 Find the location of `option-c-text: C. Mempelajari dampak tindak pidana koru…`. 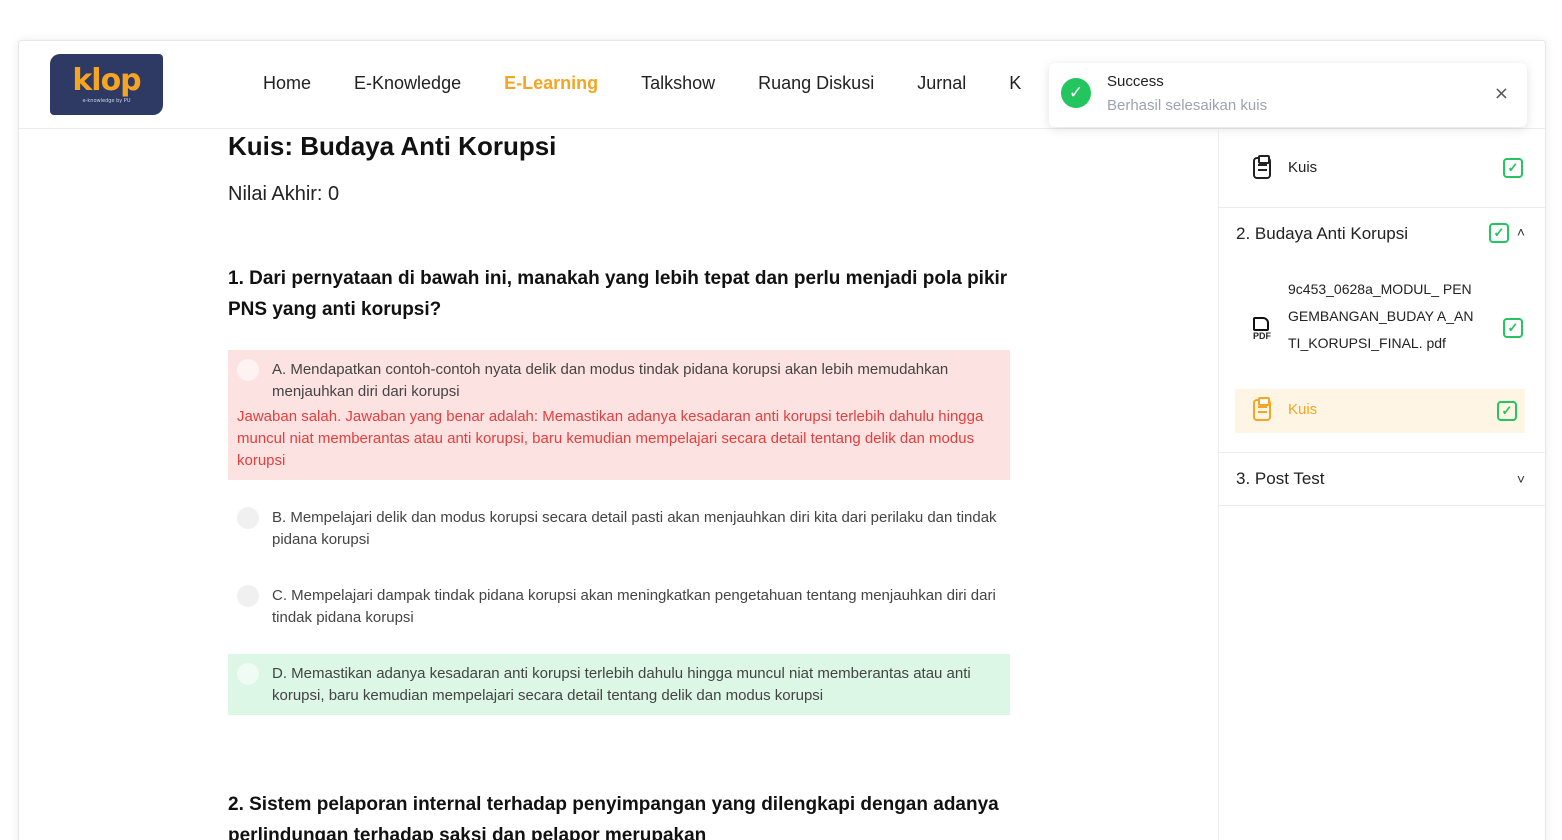

option-c-text: C. Mempelajari dampak tindak pidana koru… is located at coordinates (634, 606).